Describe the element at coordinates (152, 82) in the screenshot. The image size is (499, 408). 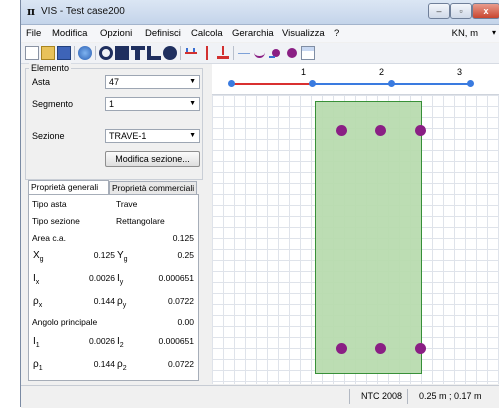
I see `asta-select: 47 ▼` at that location.